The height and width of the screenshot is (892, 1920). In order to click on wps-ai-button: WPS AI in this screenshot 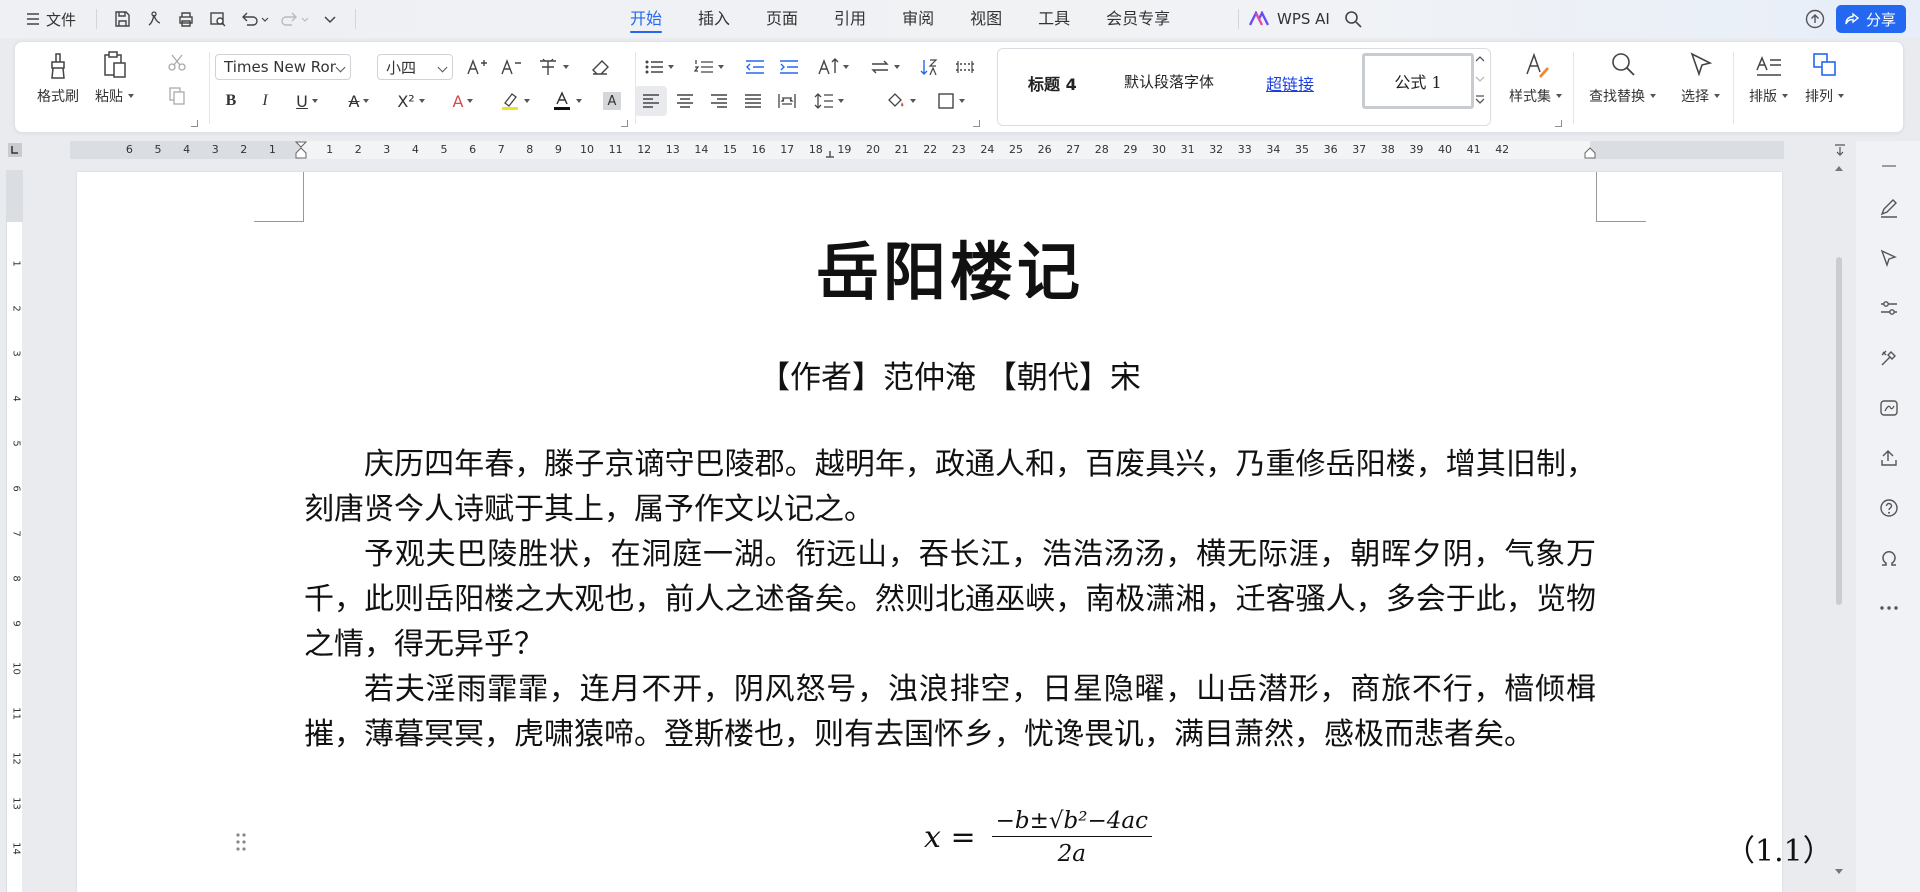, I will do `click(1297, 19)`.